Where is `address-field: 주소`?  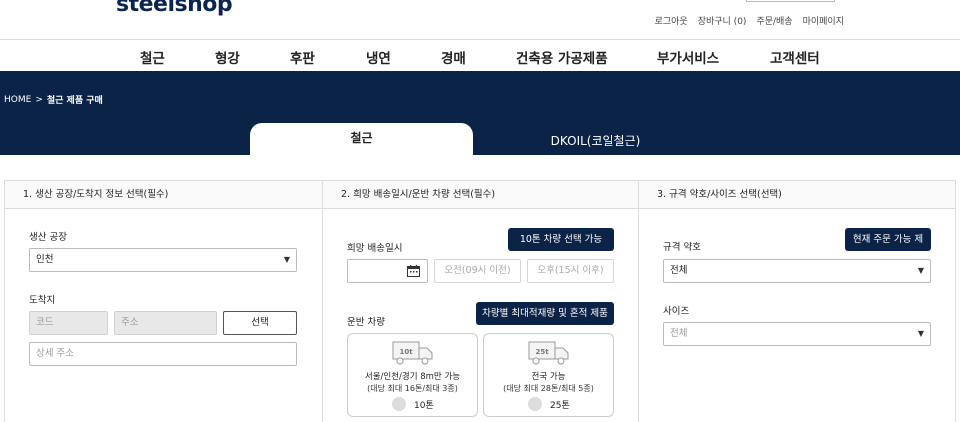 address-field: 주소 is located at coordinates (165, 323).